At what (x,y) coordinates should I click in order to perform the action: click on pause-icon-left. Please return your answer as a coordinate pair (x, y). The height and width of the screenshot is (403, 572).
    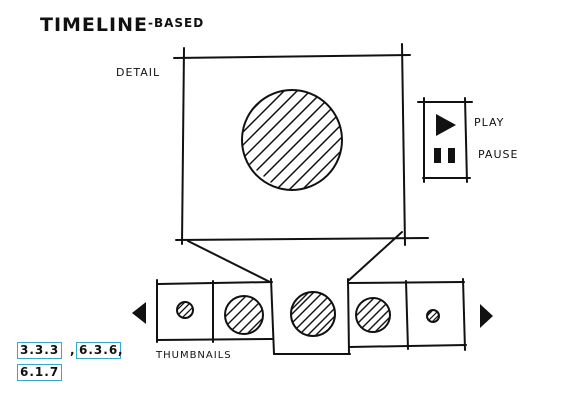
    Looking at the image, I should click on (437, 155).